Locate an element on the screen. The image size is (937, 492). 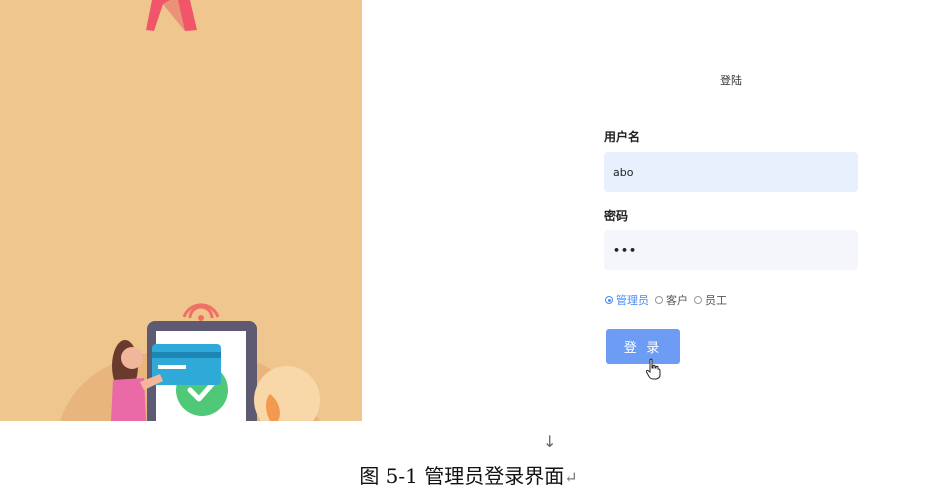
password-label: 密码 is located at coordinates (616, 216).